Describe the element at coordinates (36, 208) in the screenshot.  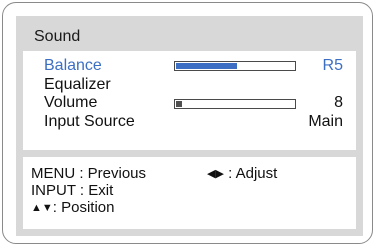
I see `arrow-up-icon: ▲` at that location.